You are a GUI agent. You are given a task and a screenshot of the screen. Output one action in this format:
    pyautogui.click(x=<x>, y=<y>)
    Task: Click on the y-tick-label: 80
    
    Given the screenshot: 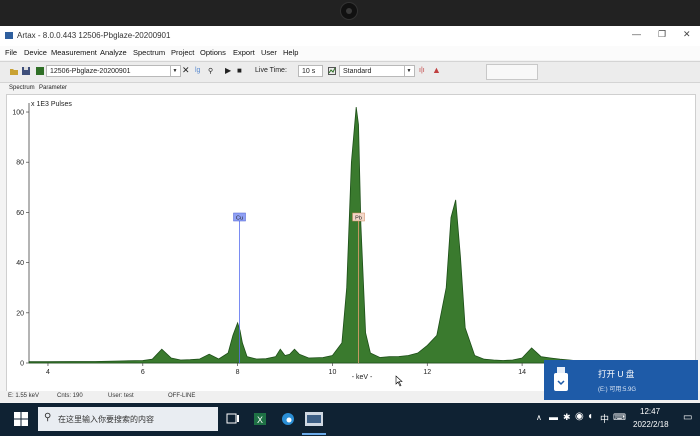 What is the action you would take?
    pyautogui.click(x=20, y=163)
    